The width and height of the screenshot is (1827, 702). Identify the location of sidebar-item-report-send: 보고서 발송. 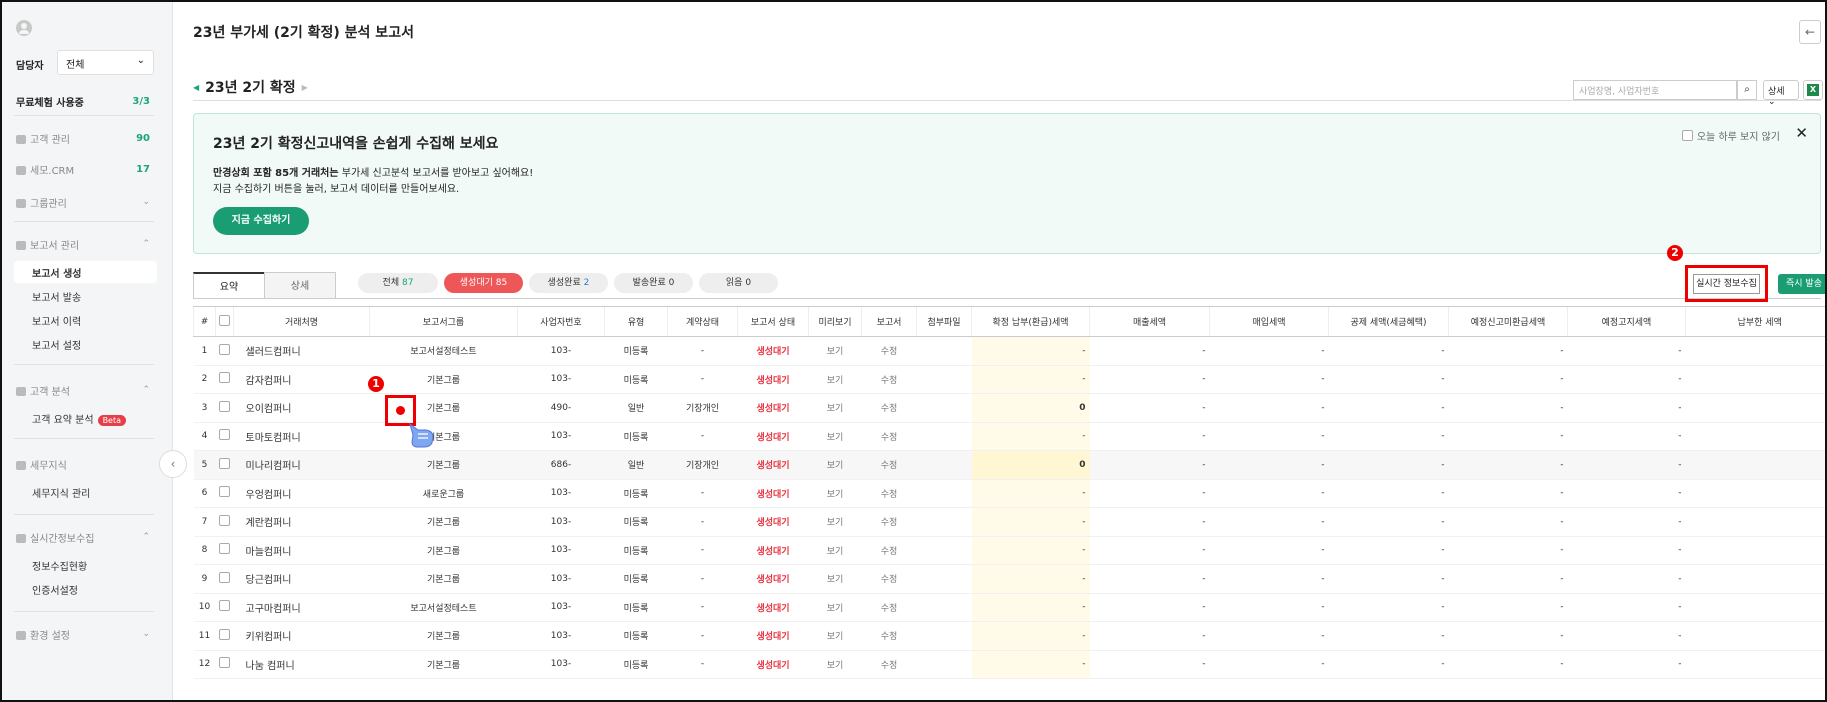
(85, 296).